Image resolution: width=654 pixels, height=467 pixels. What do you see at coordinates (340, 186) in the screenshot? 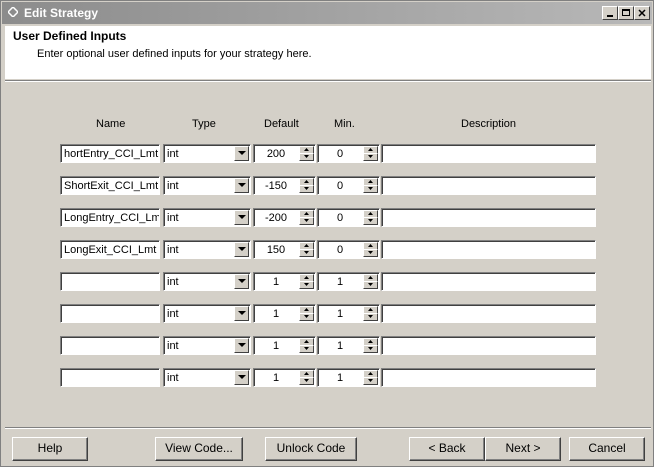
I see `row-min-value: 0` at bounding box center [340, 186].